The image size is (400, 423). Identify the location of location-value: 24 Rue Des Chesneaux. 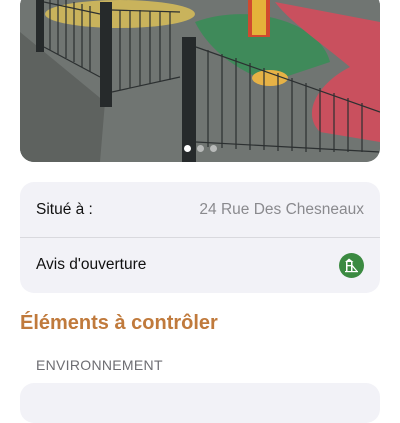
(281, 209).